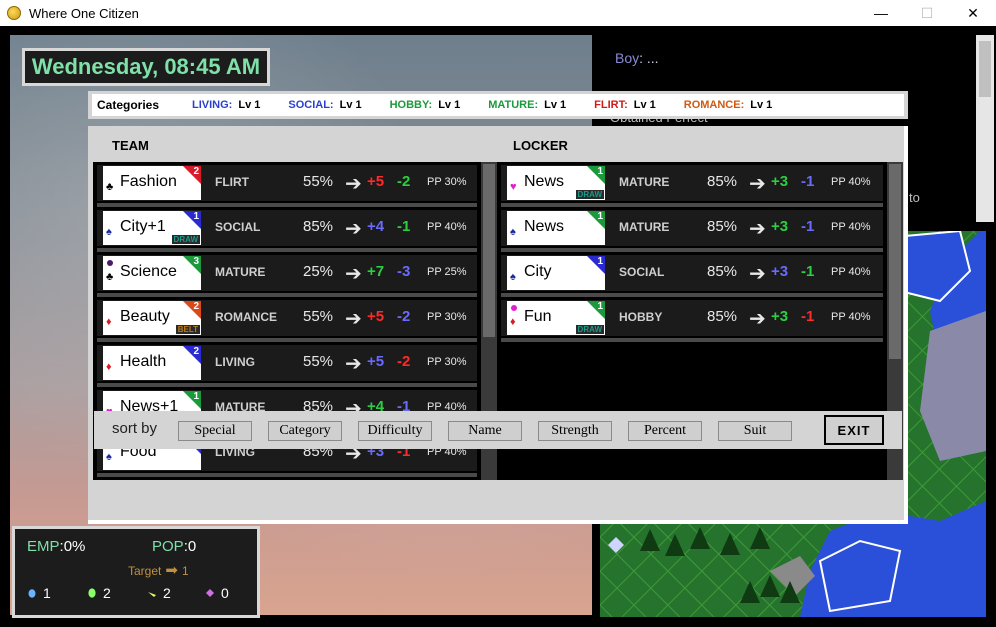  What do you see at coordinates (927, 13) in the screenshot?
I see `maximize-button: ☐` at bounding box center [927, 13].